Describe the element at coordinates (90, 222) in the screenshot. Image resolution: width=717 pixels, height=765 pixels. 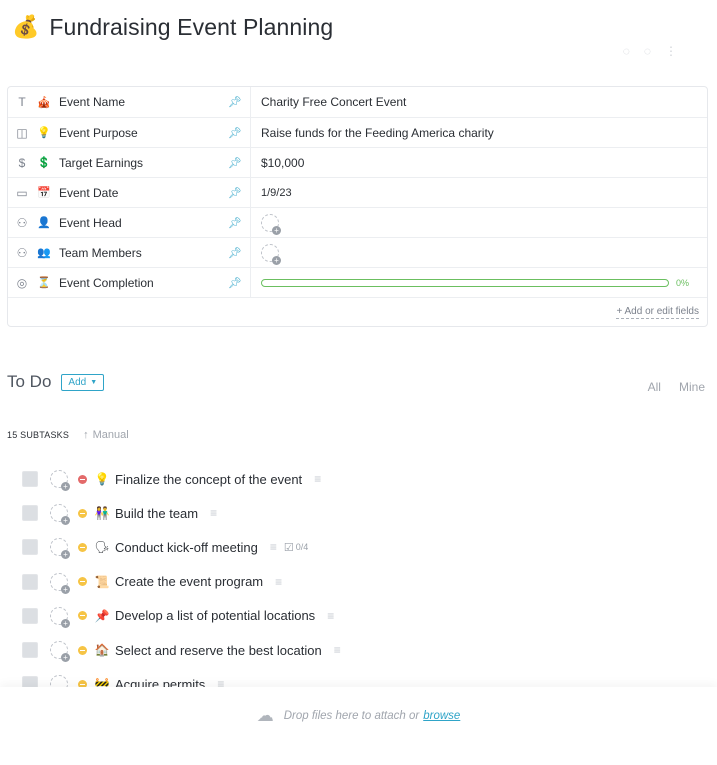
I see `field-label: Event Head` at that location.